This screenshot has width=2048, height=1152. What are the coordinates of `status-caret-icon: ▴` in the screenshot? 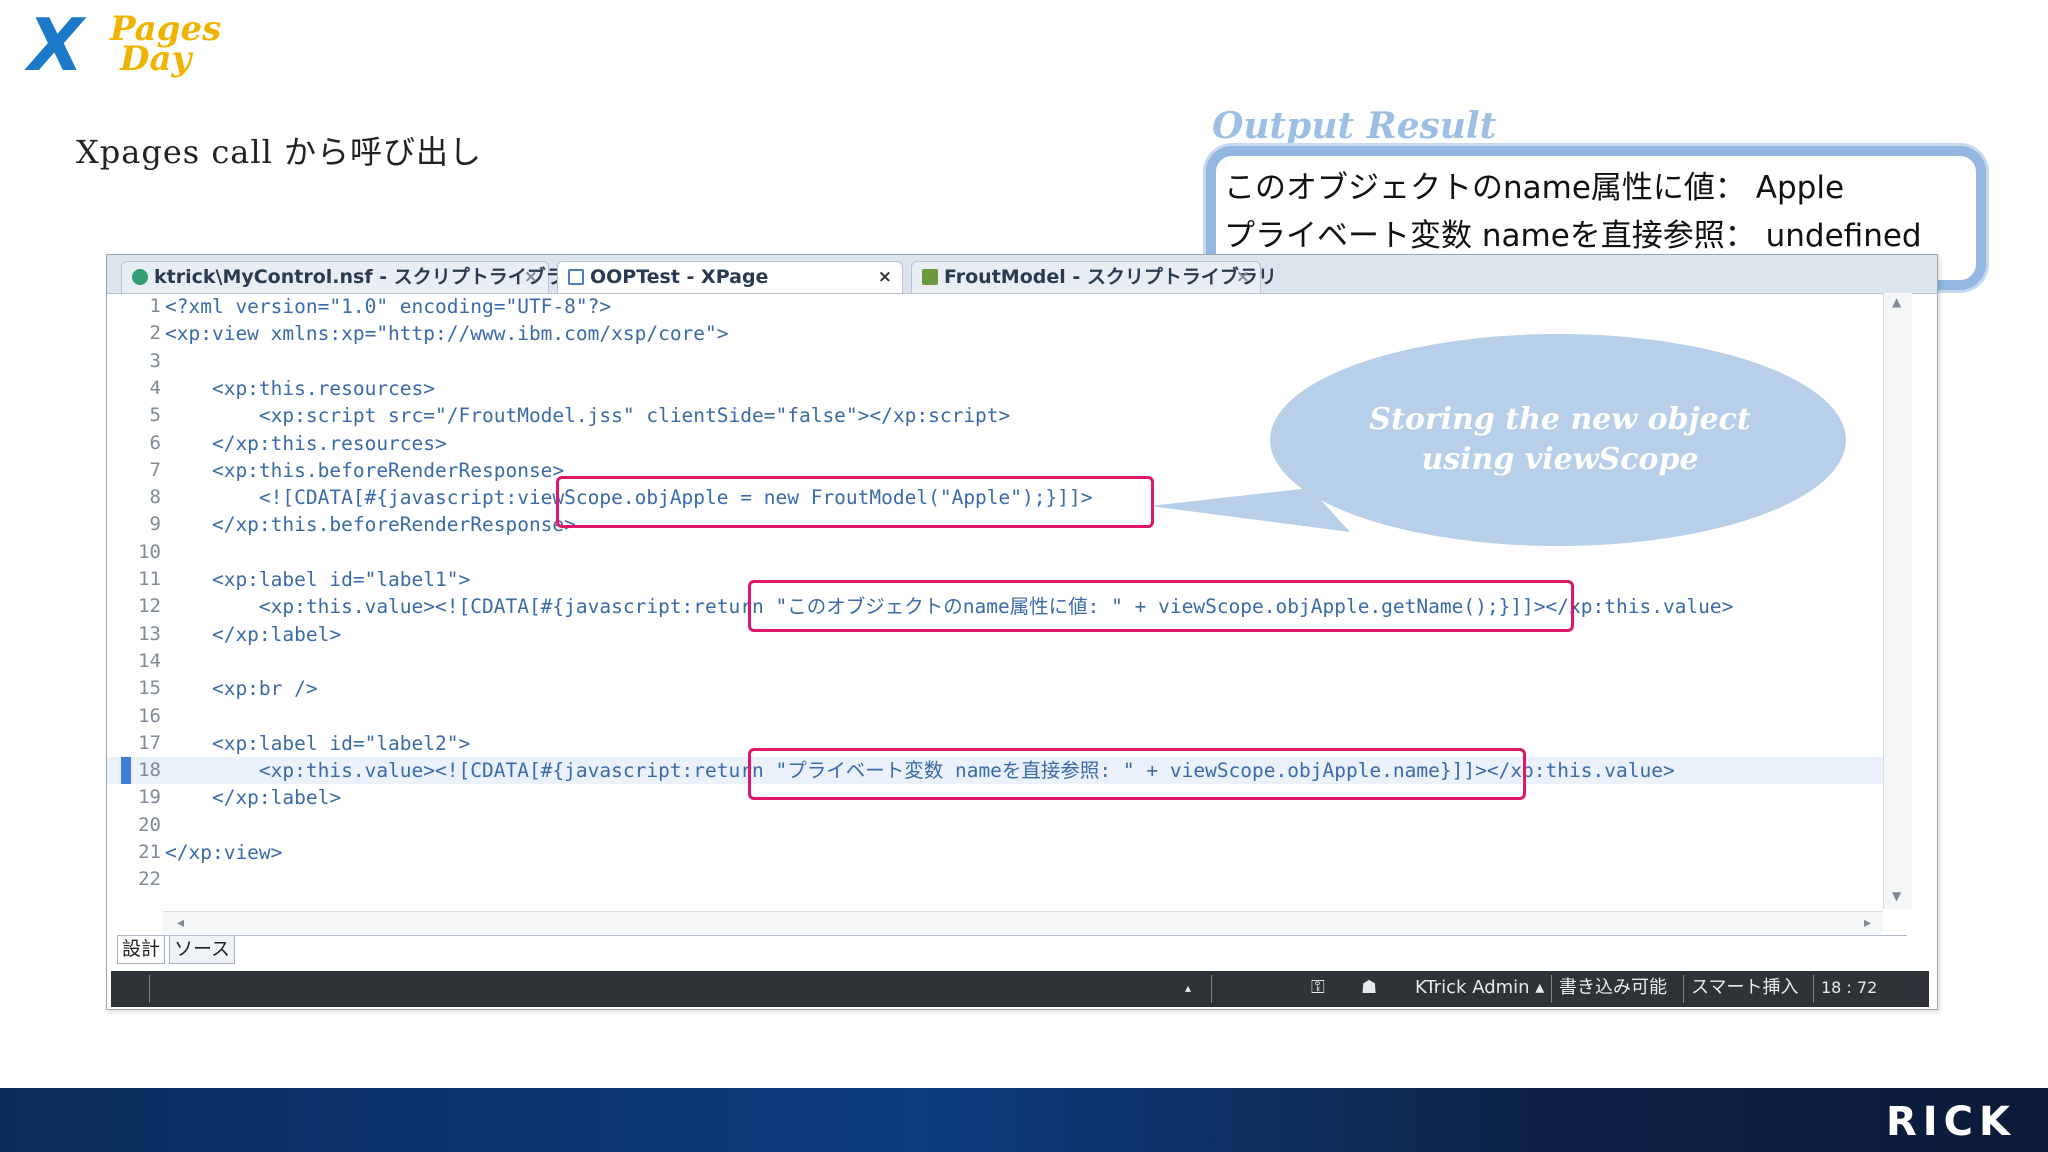 It's located at (1188, 988).